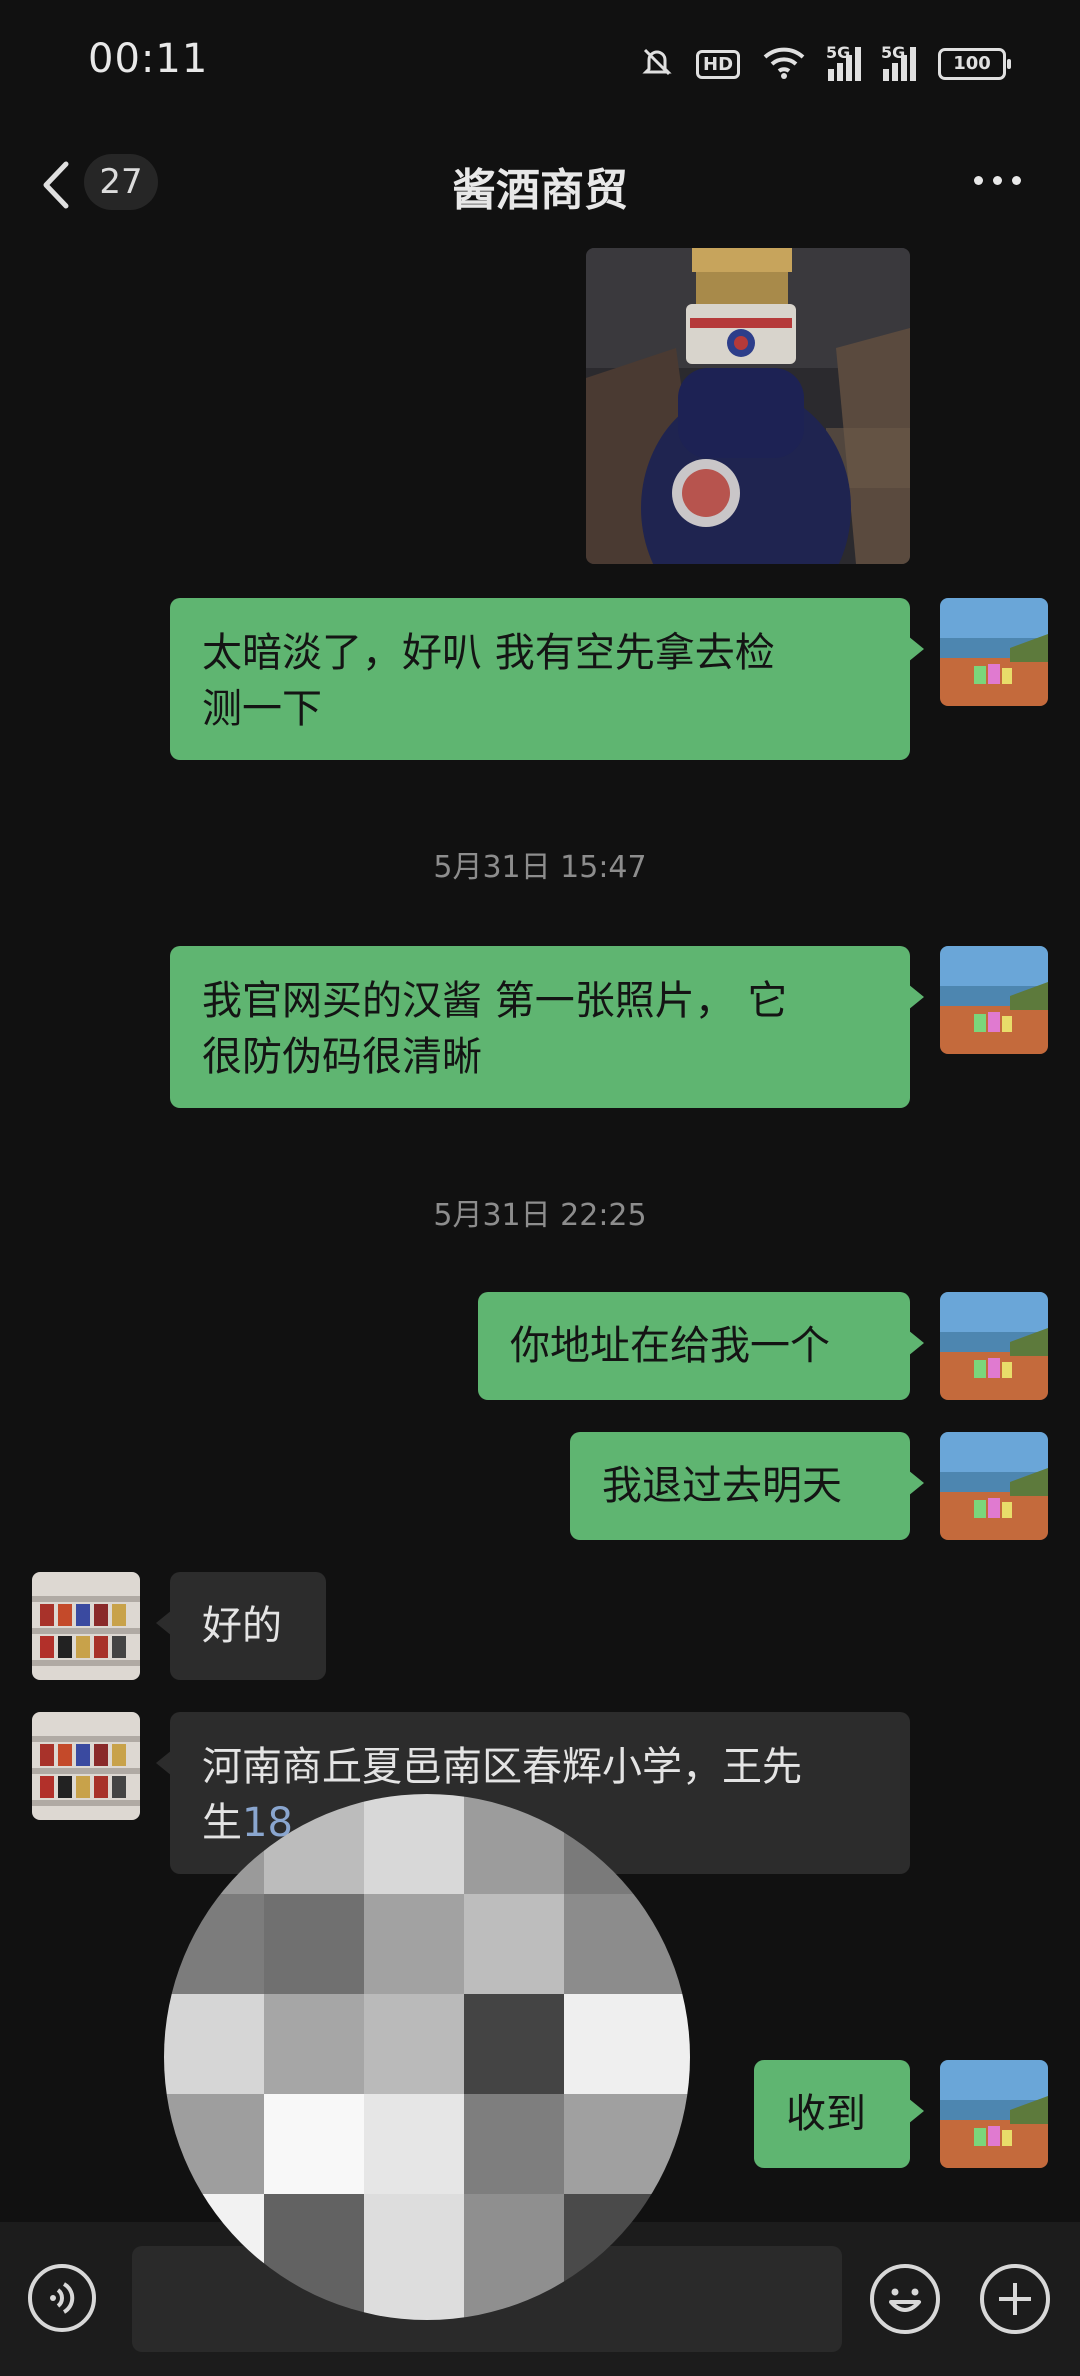 The width and height of the screenshot is (1080, 2376). Describe the element at coordinates (657, 64) in the screenshot. I see `mute-bell-icon` at that location.